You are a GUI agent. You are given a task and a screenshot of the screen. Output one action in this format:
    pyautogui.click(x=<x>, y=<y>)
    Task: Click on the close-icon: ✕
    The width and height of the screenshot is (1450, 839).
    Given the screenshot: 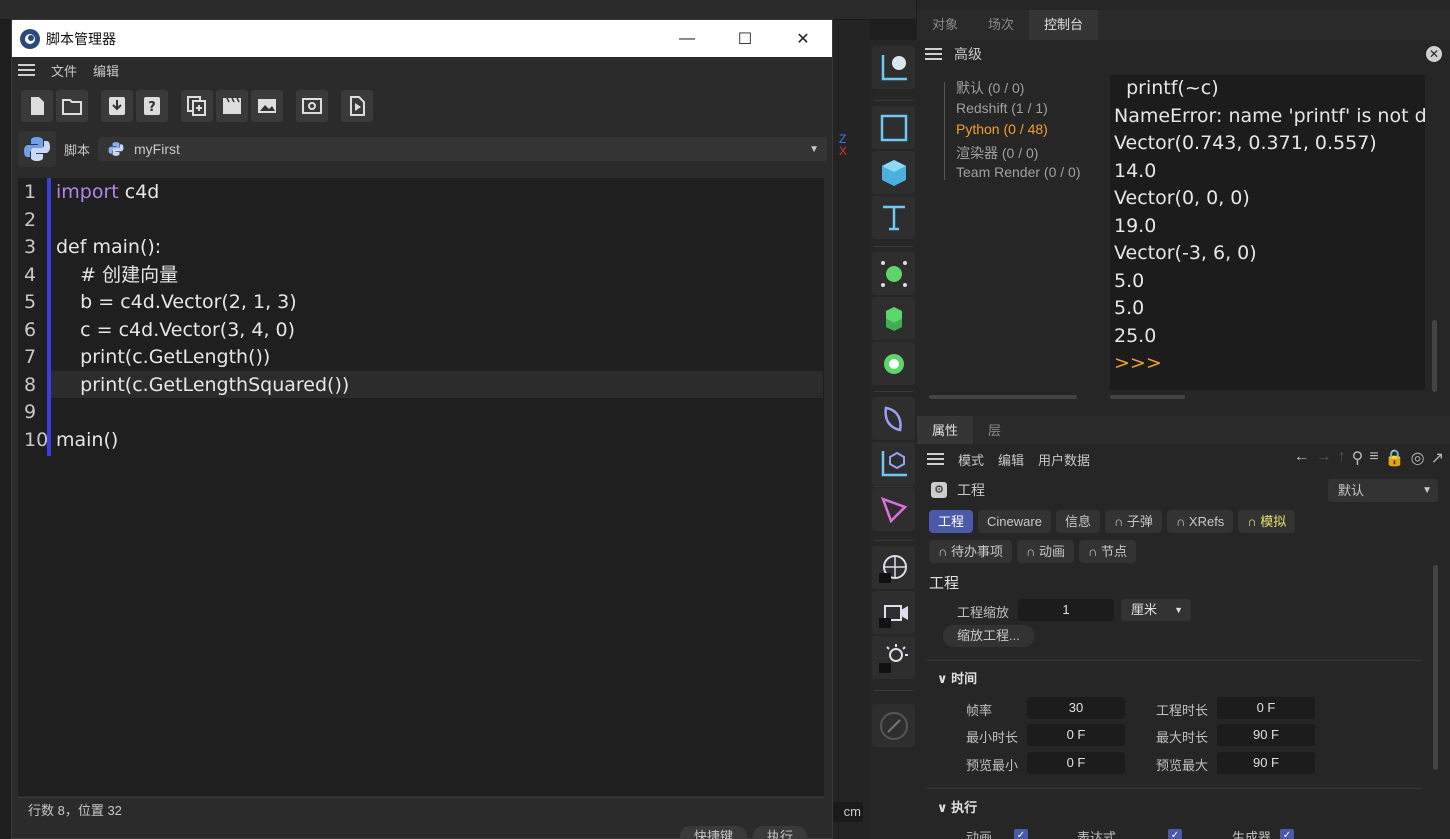 What is the action you would take?
    pyautogui.click(x=1434, y=54)
    